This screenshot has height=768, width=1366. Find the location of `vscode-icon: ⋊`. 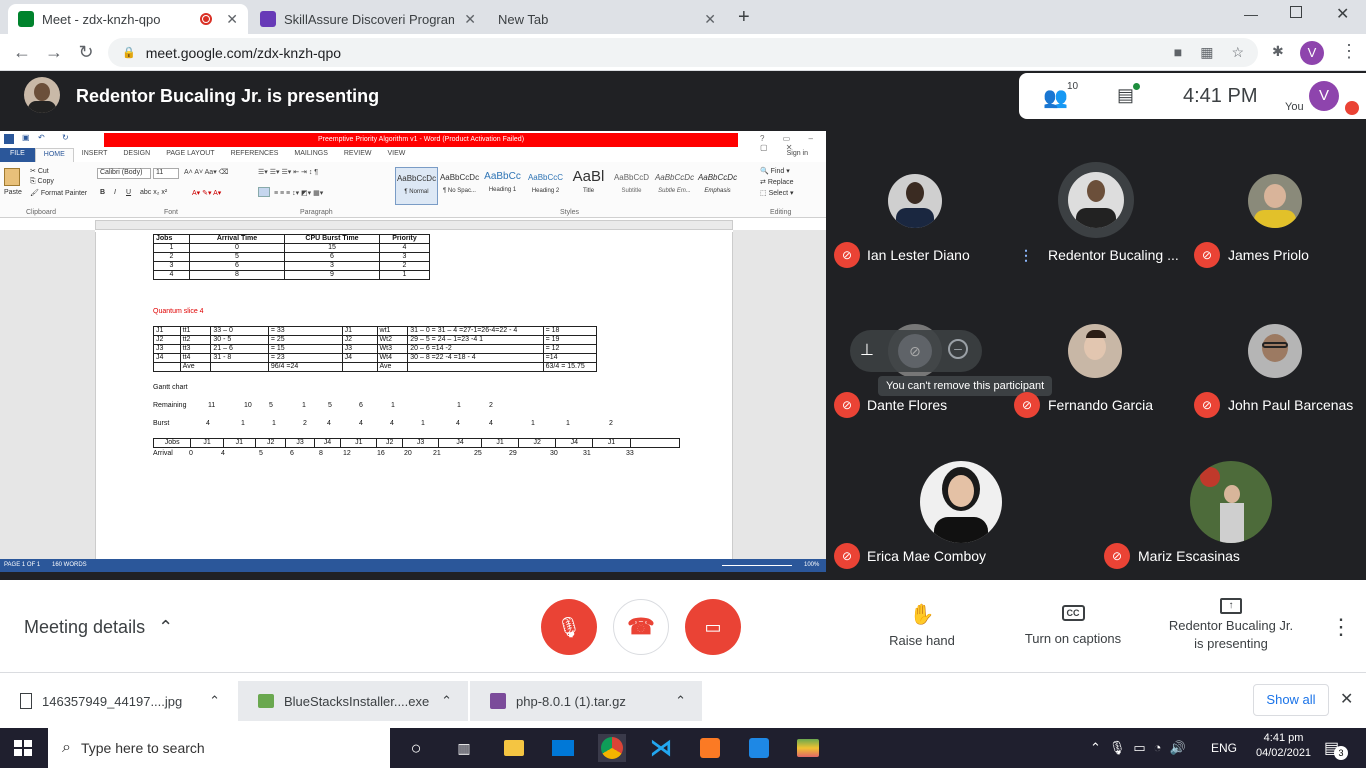

vscode-icon: ⋊ is located at coordinates (661, 748).